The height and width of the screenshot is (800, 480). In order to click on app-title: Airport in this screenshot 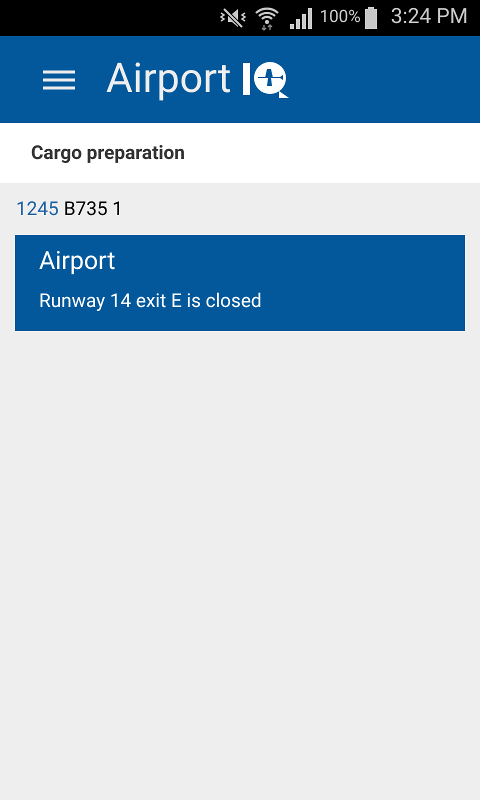, I will do `click(169, 79)`.